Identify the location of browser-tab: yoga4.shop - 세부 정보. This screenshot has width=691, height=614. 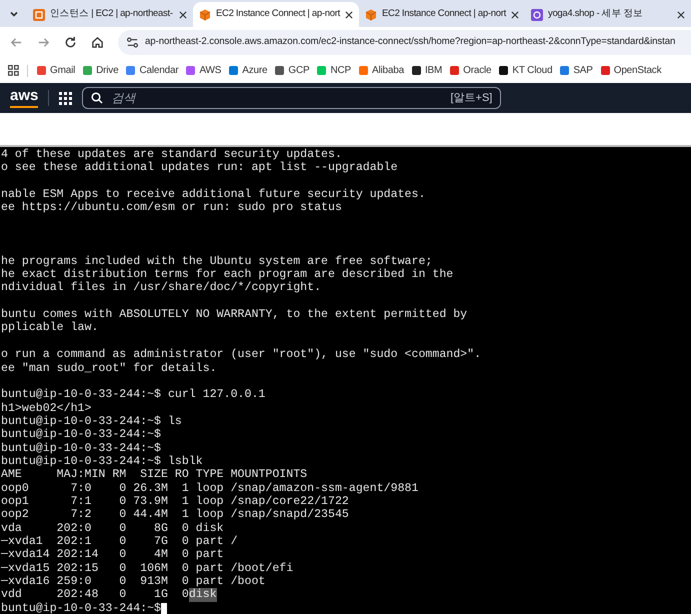
(608, 14).